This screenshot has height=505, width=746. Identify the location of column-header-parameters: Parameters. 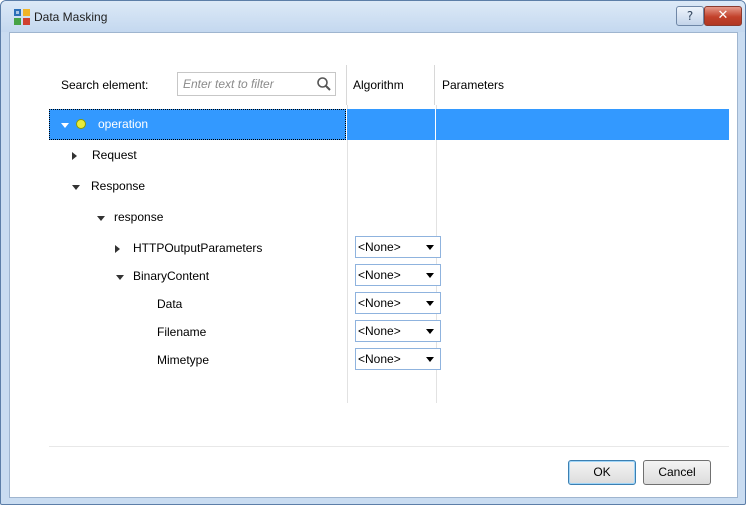
(582, 85).